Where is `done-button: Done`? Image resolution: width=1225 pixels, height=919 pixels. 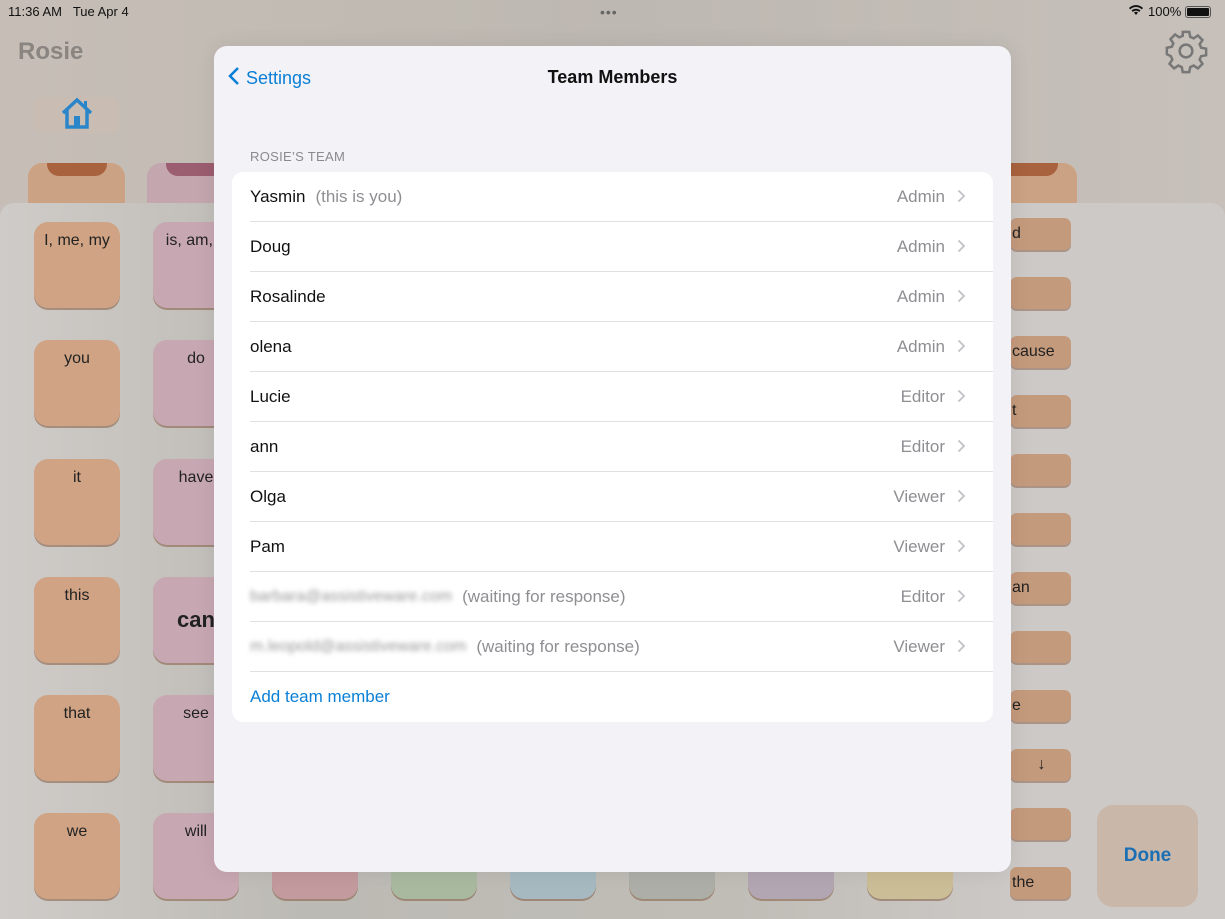
done-button: Done is located at coordinates (1147, 856).